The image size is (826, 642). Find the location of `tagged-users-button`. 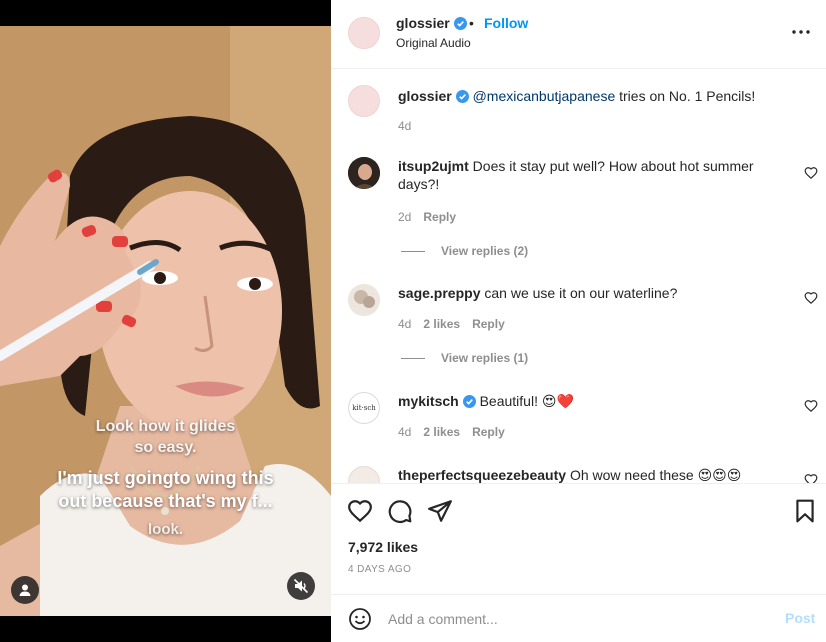

tagged-users-button is located at coordinates (25, 590).